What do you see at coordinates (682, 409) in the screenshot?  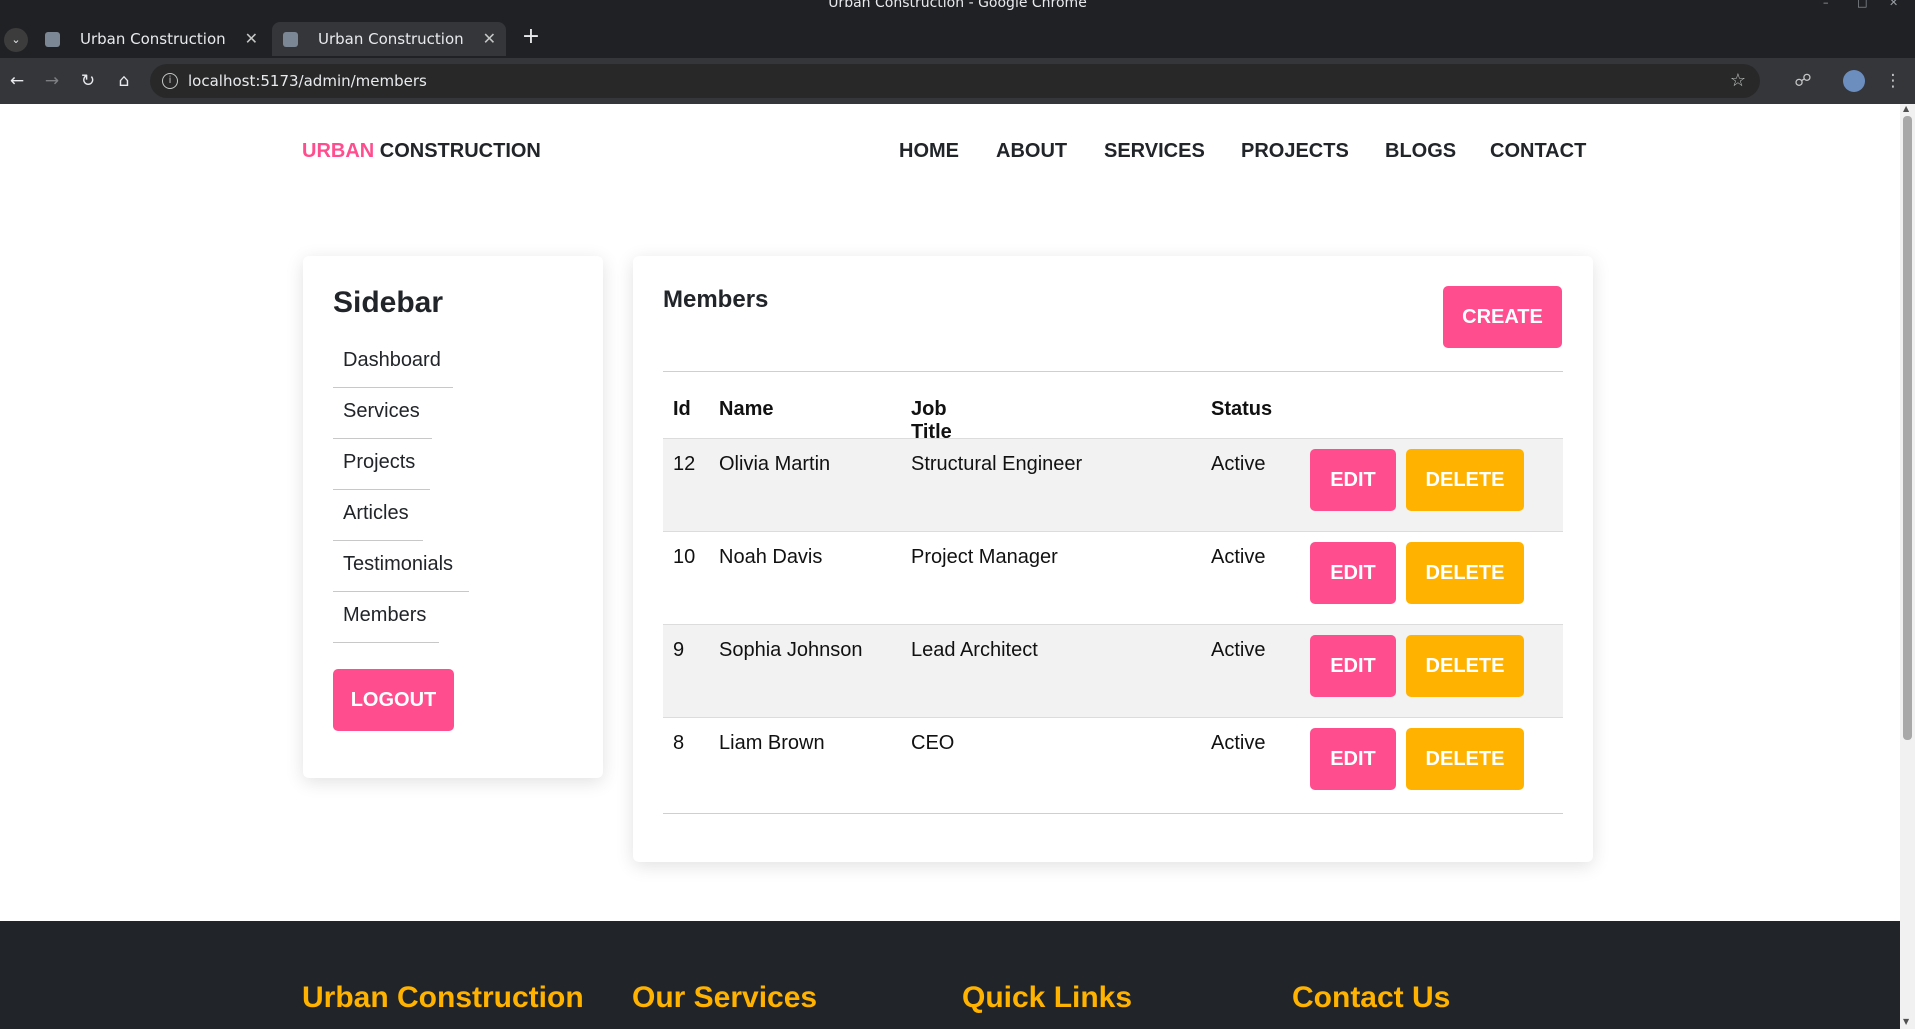 I see `column-header-id: Id` at bounding box center [682, 409].